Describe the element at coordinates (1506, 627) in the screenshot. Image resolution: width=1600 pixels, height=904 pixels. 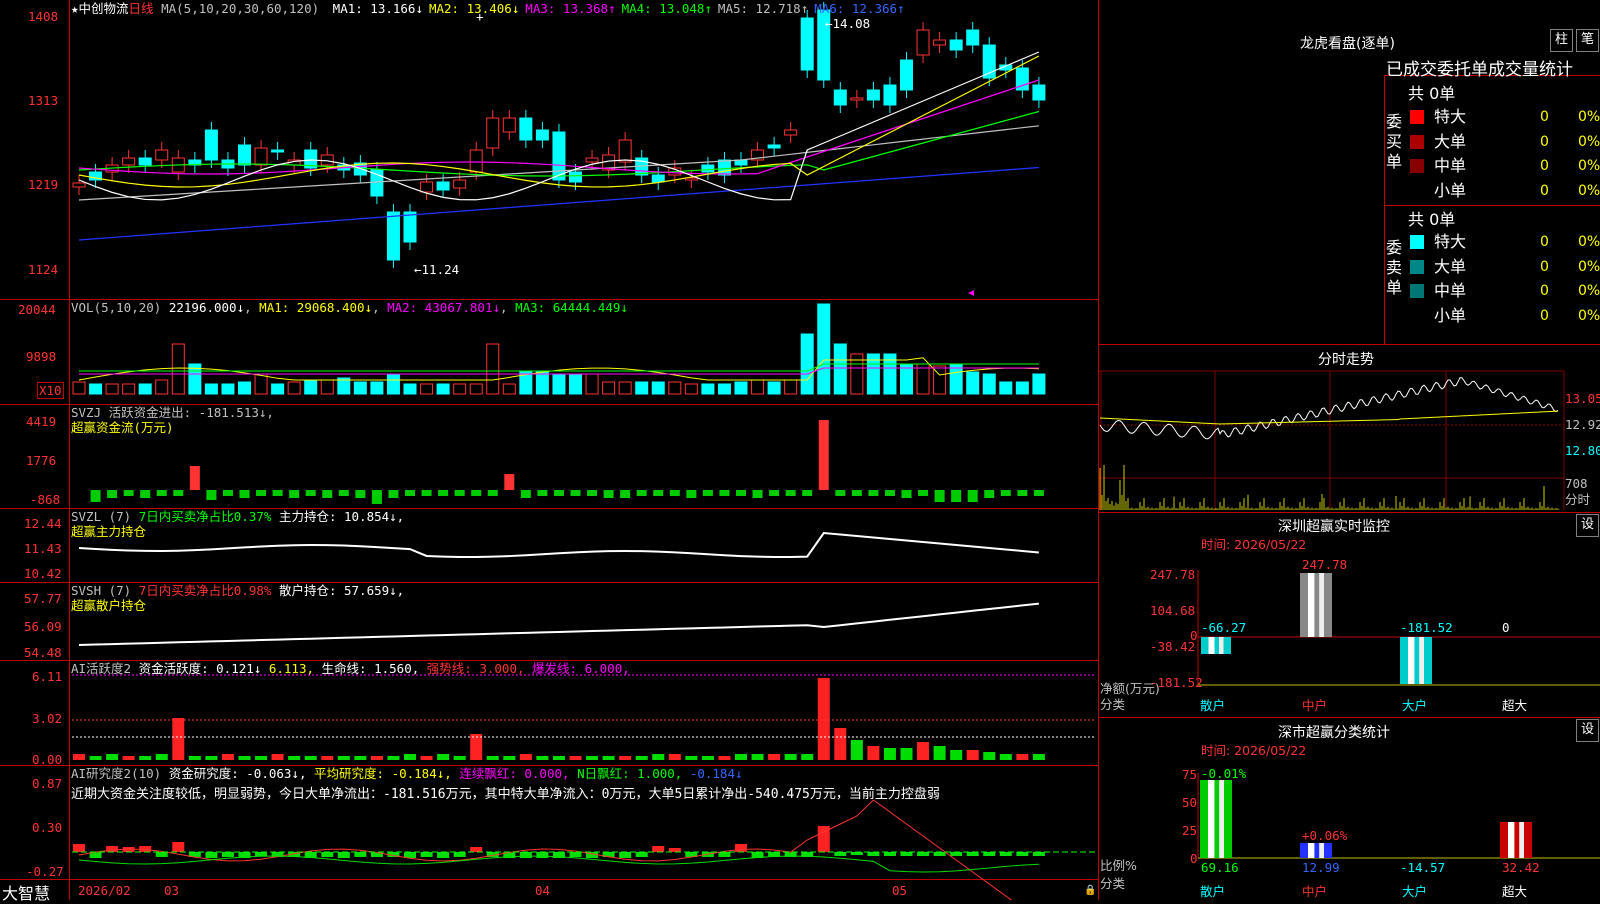
I see `sz-val: 0` at that location.